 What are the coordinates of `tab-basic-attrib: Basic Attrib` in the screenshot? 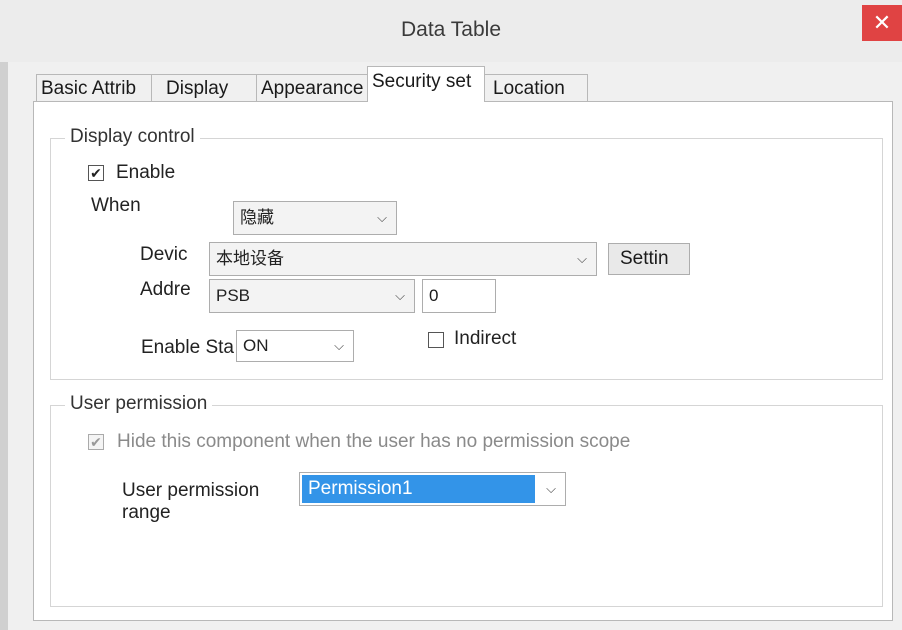 It's located at (94, 87).